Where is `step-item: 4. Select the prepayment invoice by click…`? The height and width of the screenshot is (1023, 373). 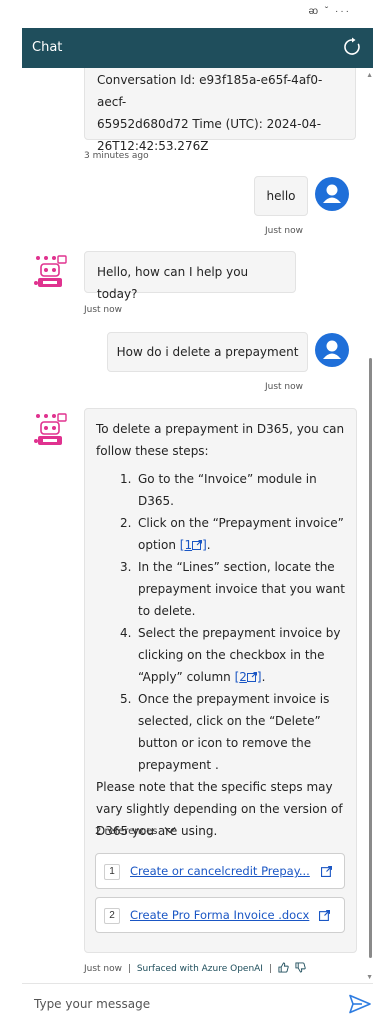 step-item: 4. Select the prepayment invoice by click… is located at coordinates (232, 655).